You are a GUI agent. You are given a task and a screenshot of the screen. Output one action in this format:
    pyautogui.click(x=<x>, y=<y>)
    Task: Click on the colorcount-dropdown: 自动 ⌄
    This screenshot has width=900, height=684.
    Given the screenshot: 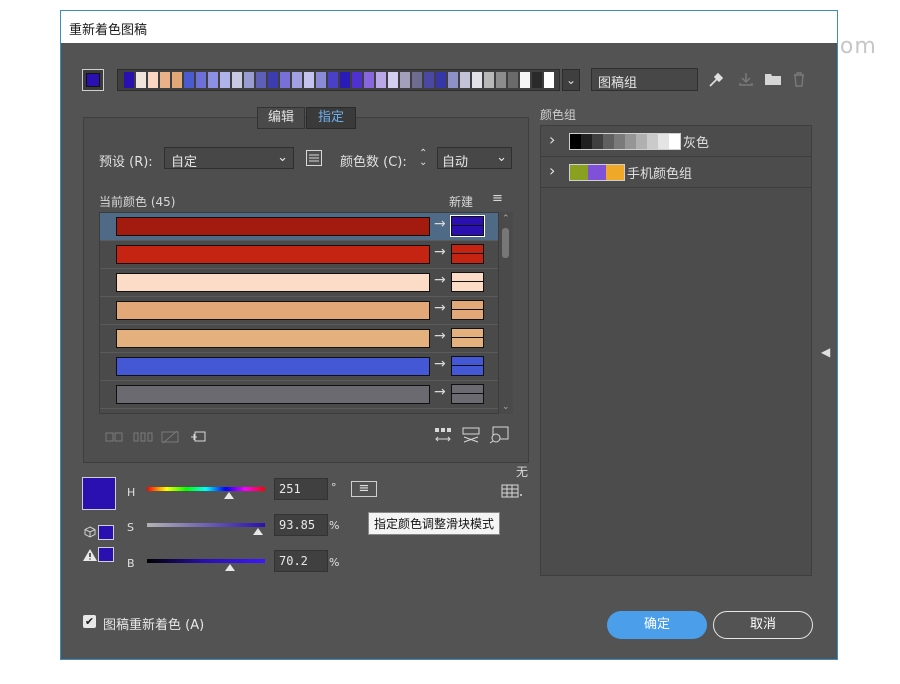 What is the action you would take?
    pyautogui.click(x=474, y=158)
    